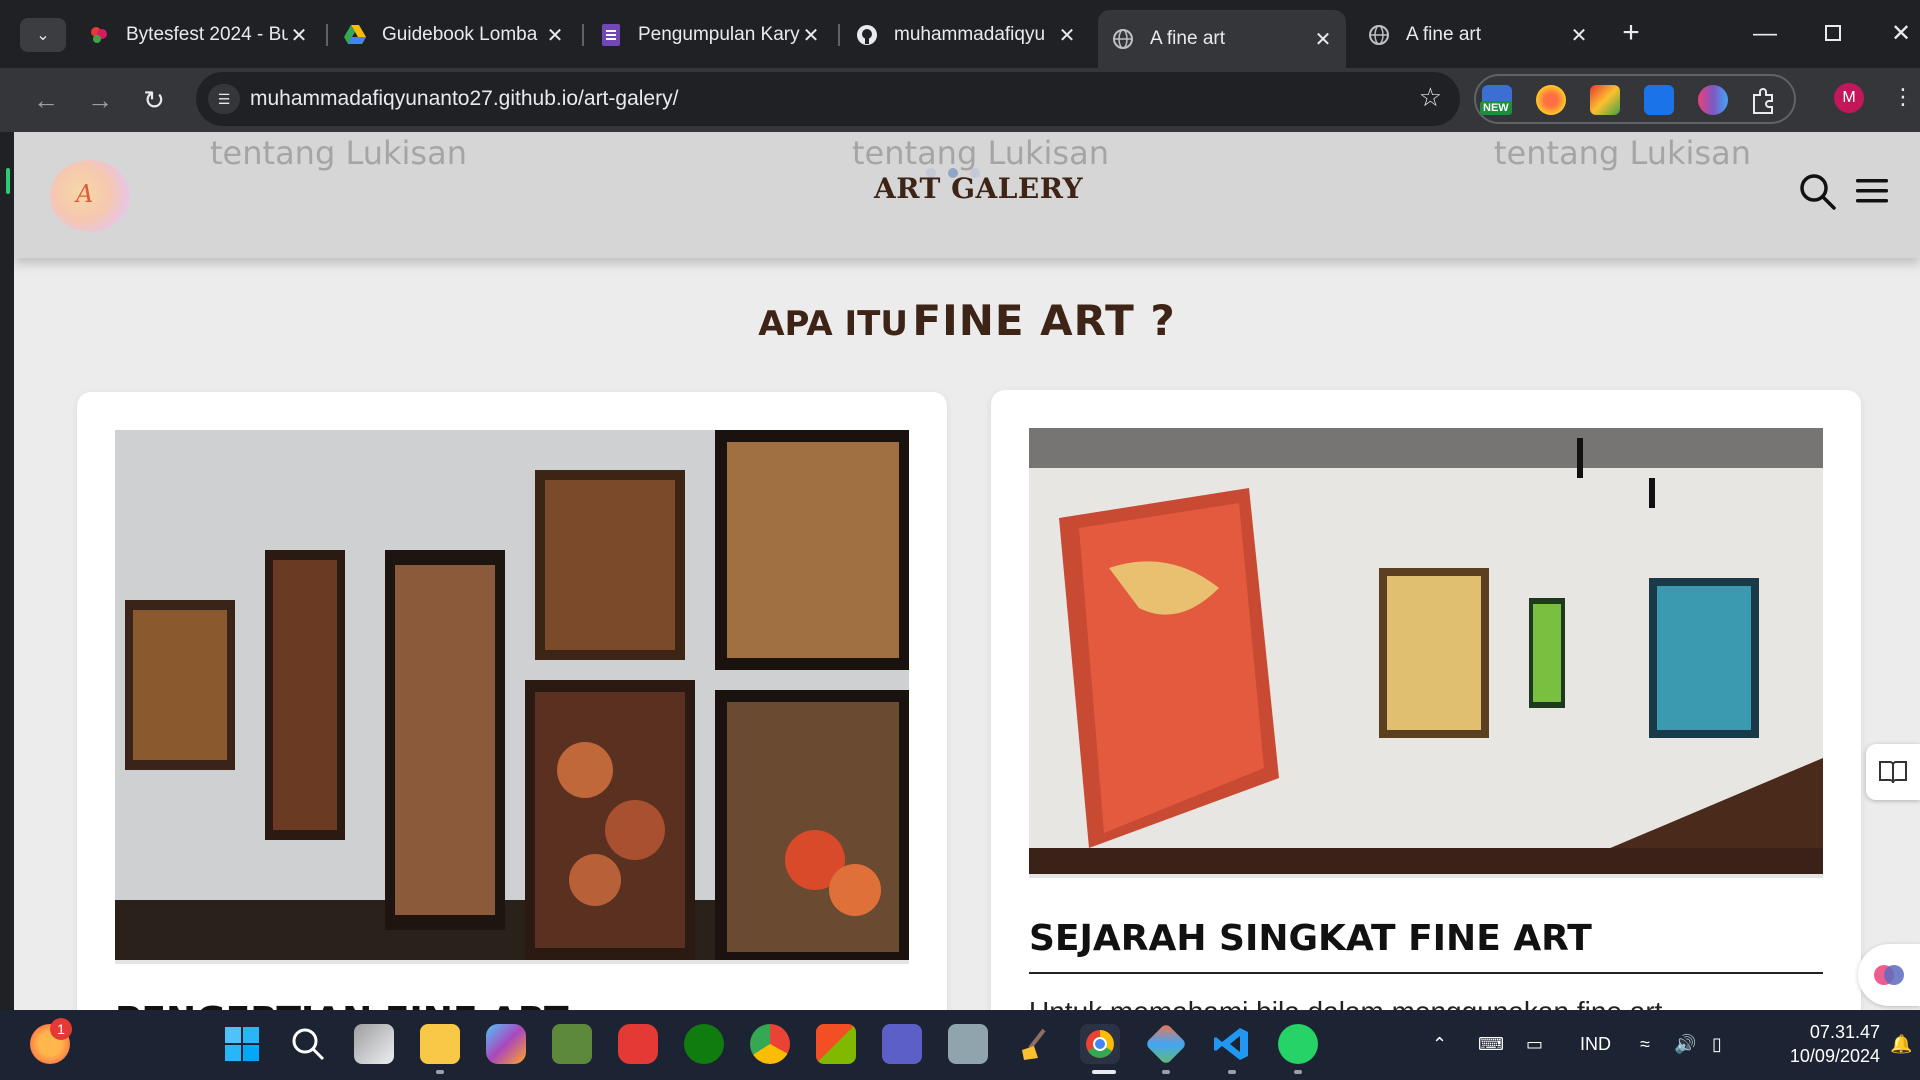 Image resolution: width=1920 pixels, height=1080 pixels. What do you see at coordinates (1833, 34) in the screenshot?
I see `maximize-button` at bounding box center [1833, 34].